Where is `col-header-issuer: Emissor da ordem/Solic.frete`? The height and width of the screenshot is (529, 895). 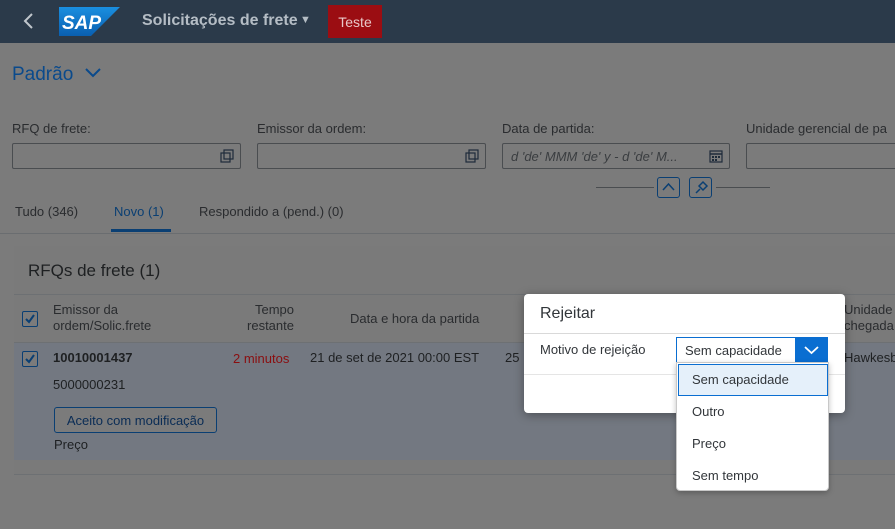 col-header-issuer: Emissor da ordem/Solic.frete is located at coordinates (102, 318).